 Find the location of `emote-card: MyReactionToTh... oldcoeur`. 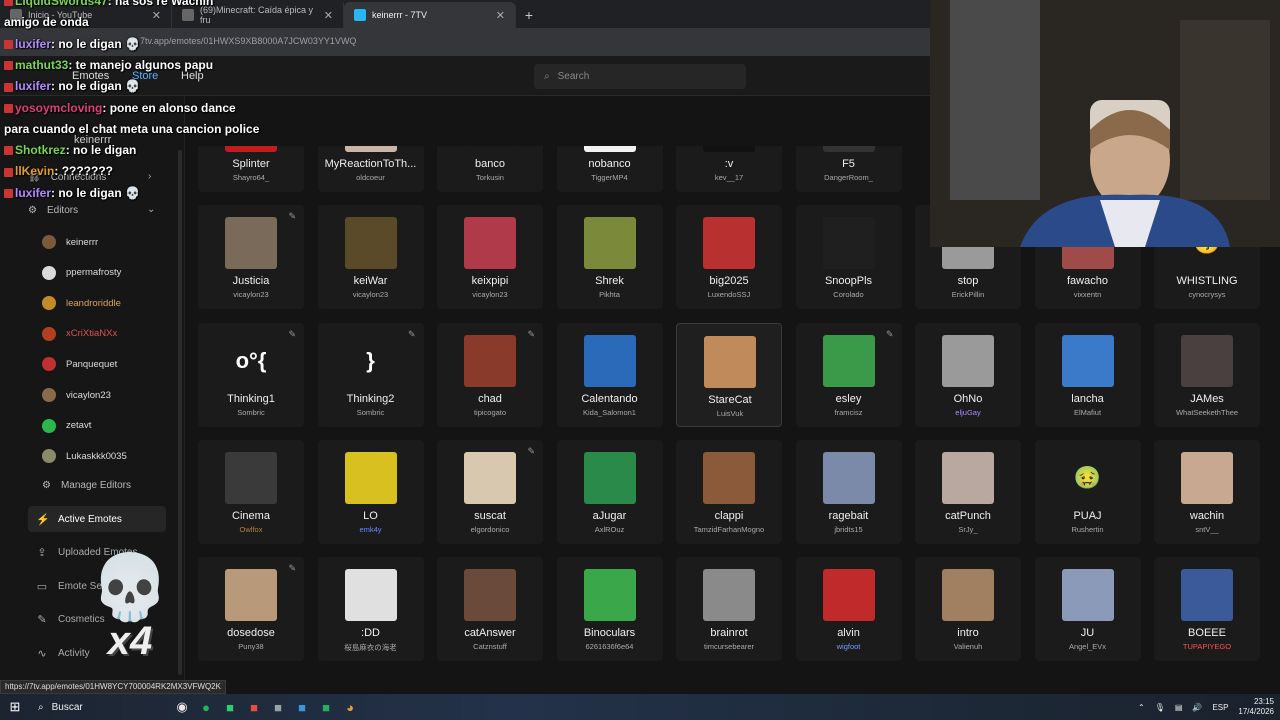

emote-card: MyReactionToTh... oldcoeur is located at coordinates (370, 169).